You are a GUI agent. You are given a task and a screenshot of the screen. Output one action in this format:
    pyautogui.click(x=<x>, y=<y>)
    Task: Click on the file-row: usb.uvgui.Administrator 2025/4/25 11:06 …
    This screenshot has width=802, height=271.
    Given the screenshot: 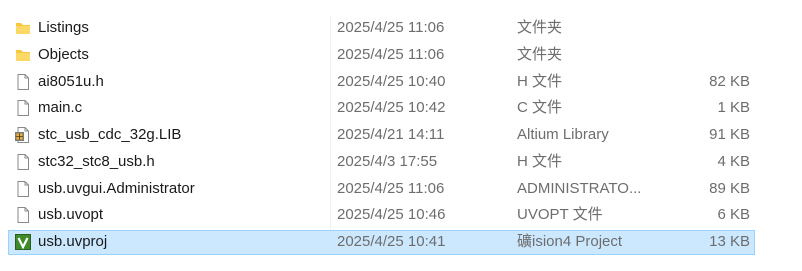 What is the action you would take?
    pyautogui.click(x=401, y=189)
    